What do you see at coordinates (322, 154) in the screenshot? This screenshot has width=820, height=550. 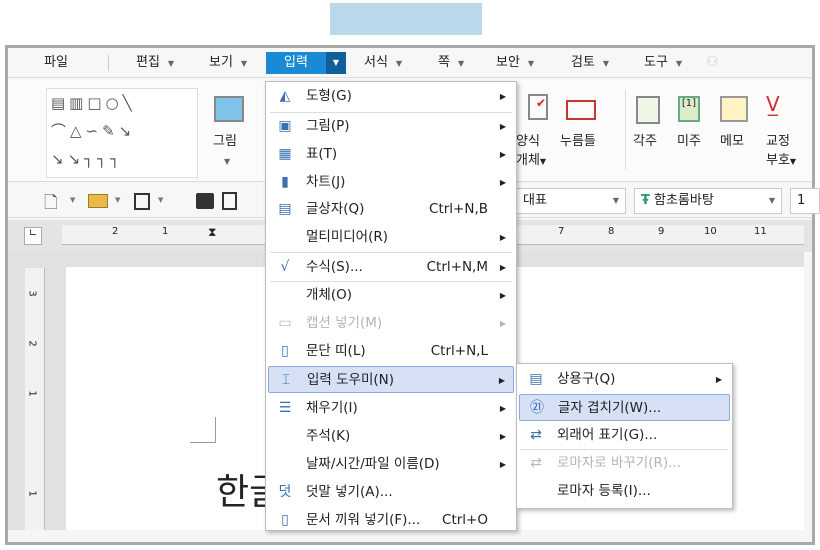 I see `menu-item-label: 표(T)` at bounding box center [322, 154].